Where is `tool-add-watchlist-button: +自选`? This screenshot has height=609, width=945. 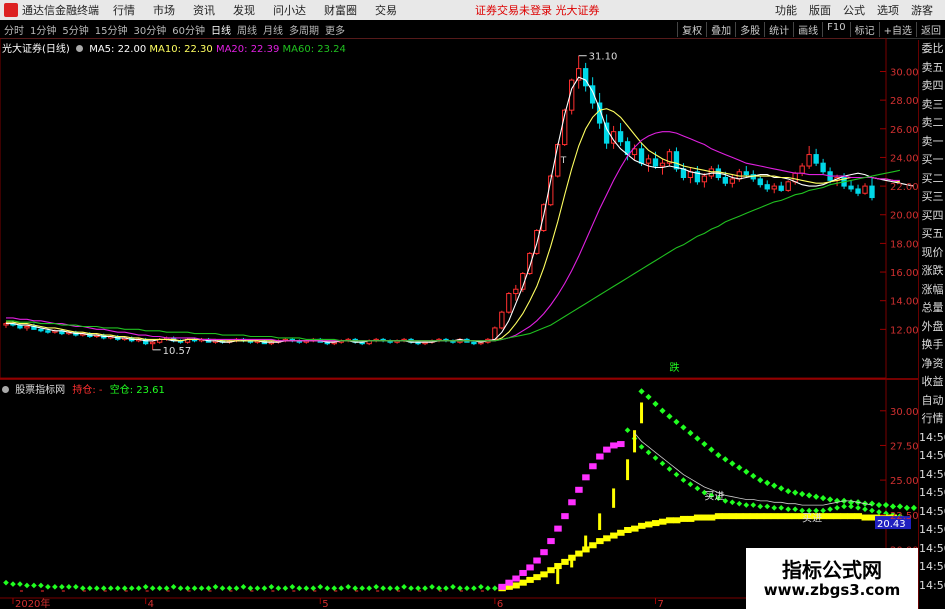 tool-add-watchlist-button: +自选 is located at coordinates (897, 29).